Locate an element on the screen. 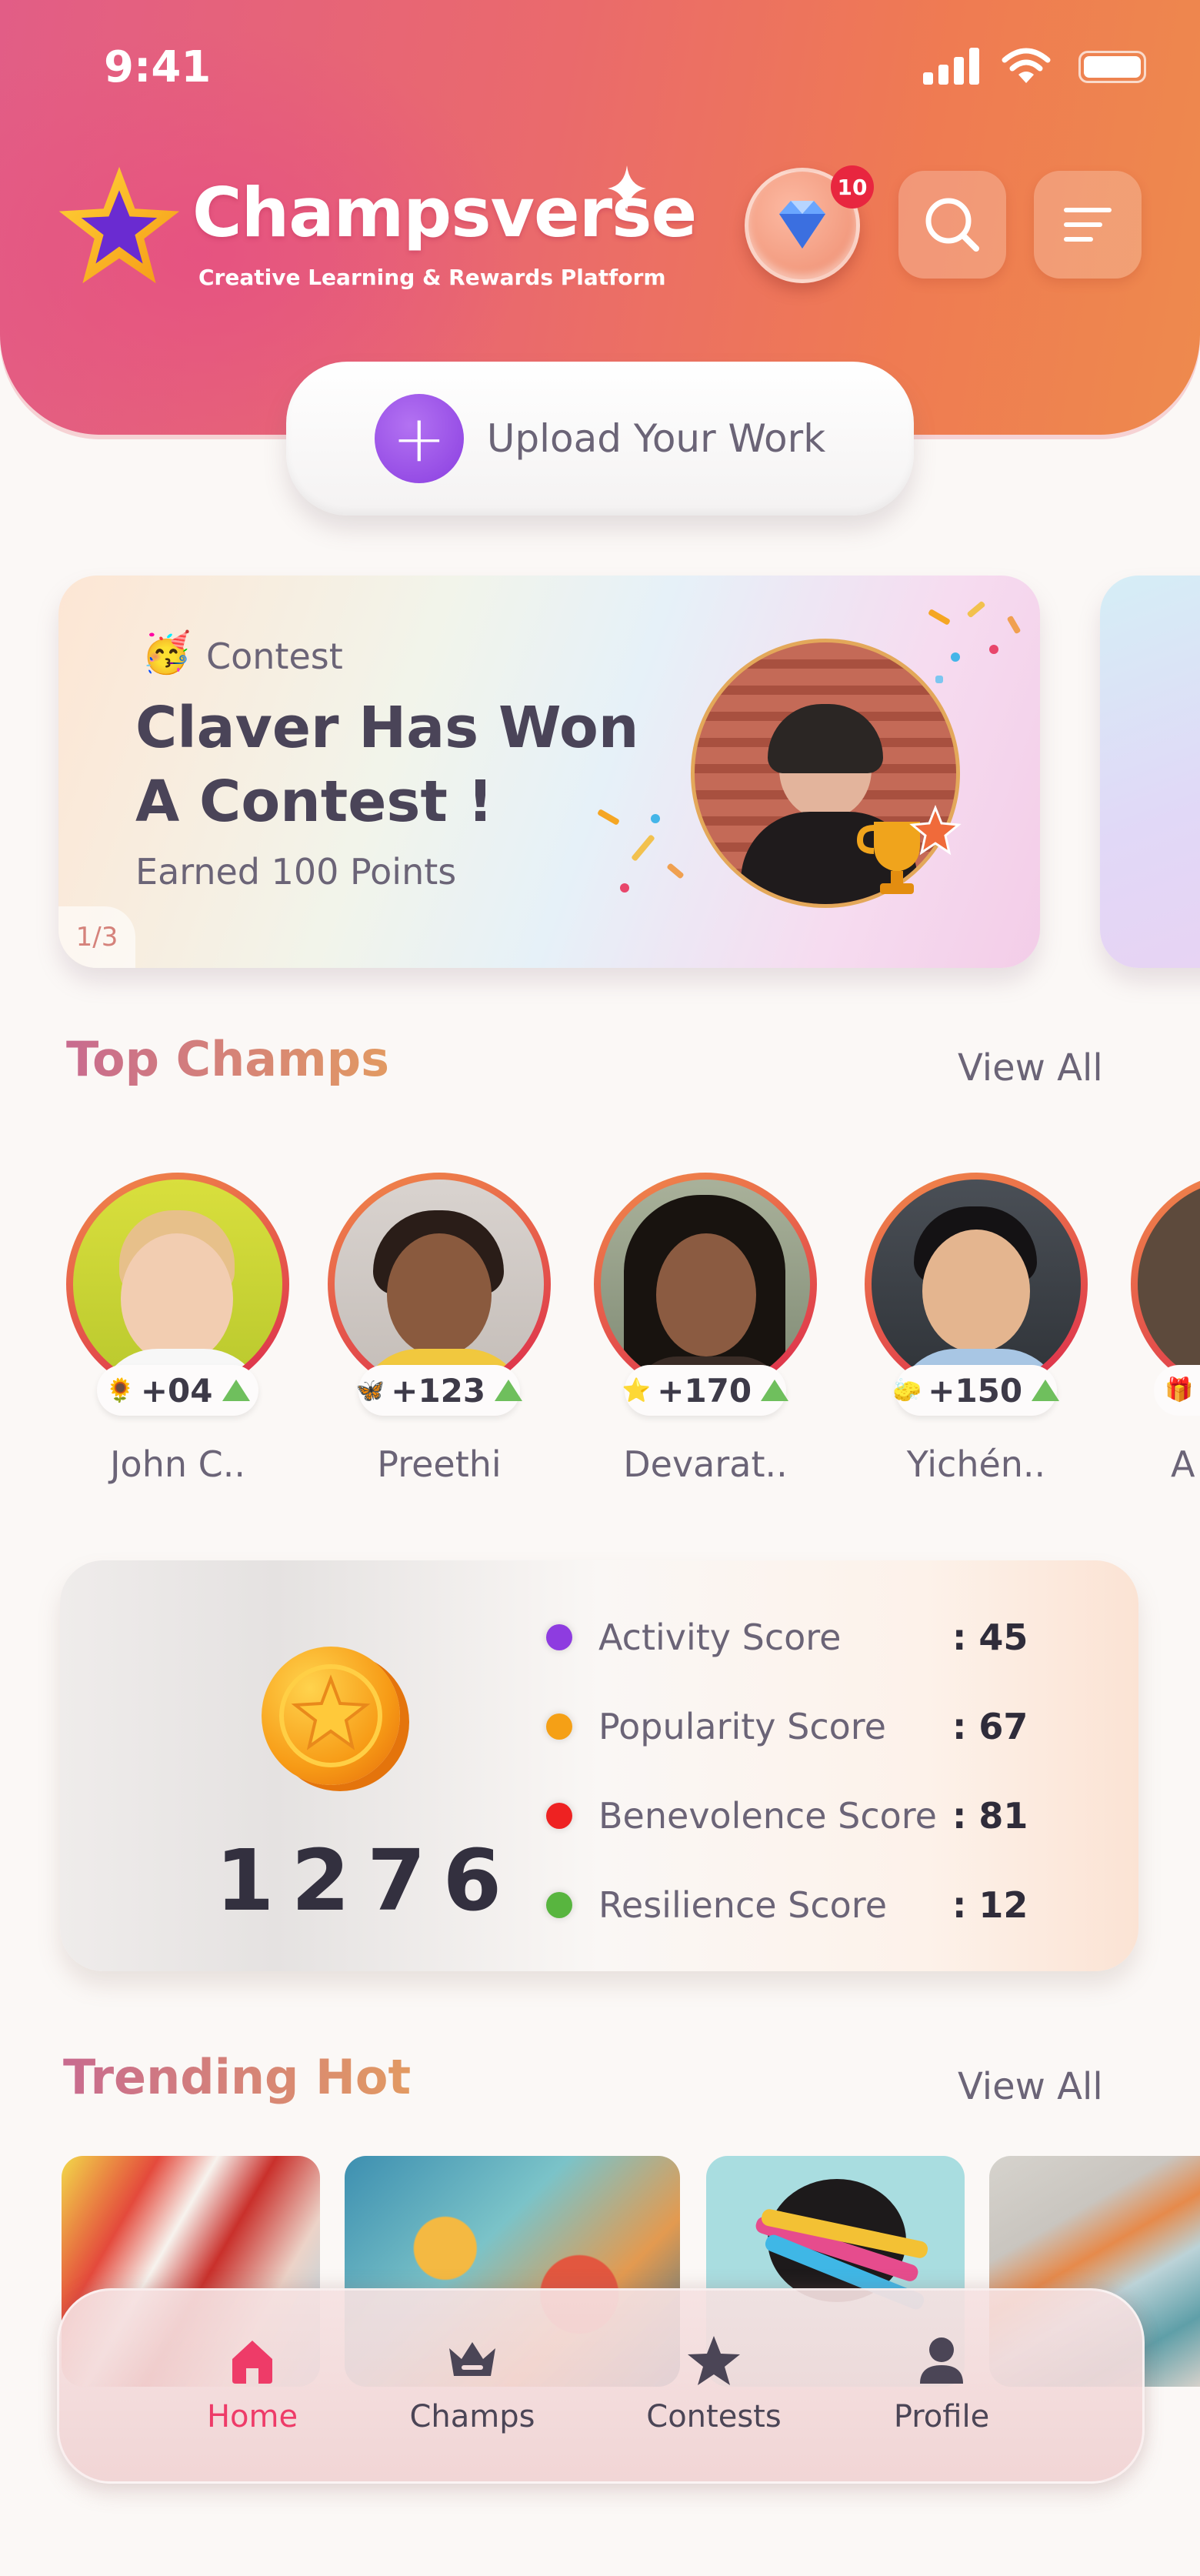 This screenshot has height=2576, width=1200. nav-label: Champs is located at coordinates (472, 2417).